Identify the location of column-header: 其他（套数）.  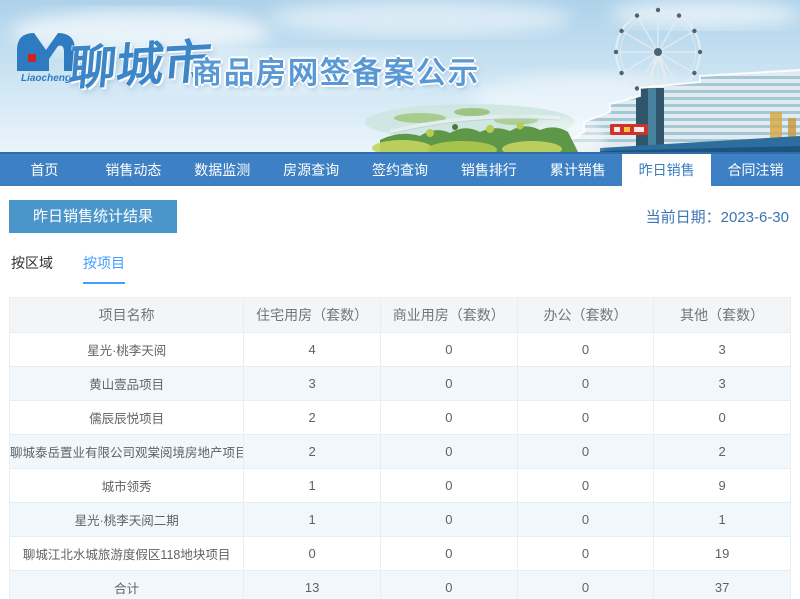
(722, 315).